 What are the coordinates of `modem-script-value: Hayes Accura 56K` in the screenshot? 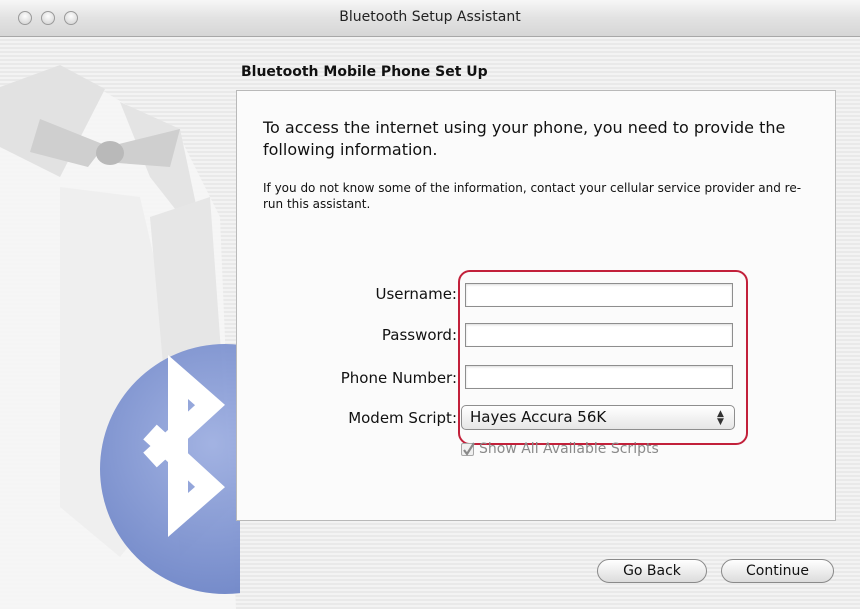 It's located at (538, 417).